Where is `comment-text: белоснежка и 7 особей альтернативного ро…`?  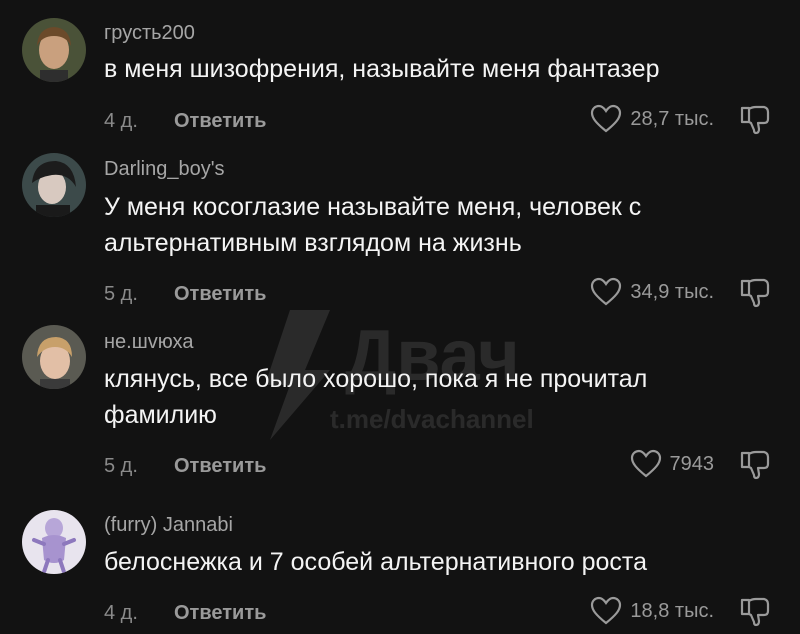
comment-text: белоснежка и 7 особей альтернативного ро… is located at coordinates (375, 562).